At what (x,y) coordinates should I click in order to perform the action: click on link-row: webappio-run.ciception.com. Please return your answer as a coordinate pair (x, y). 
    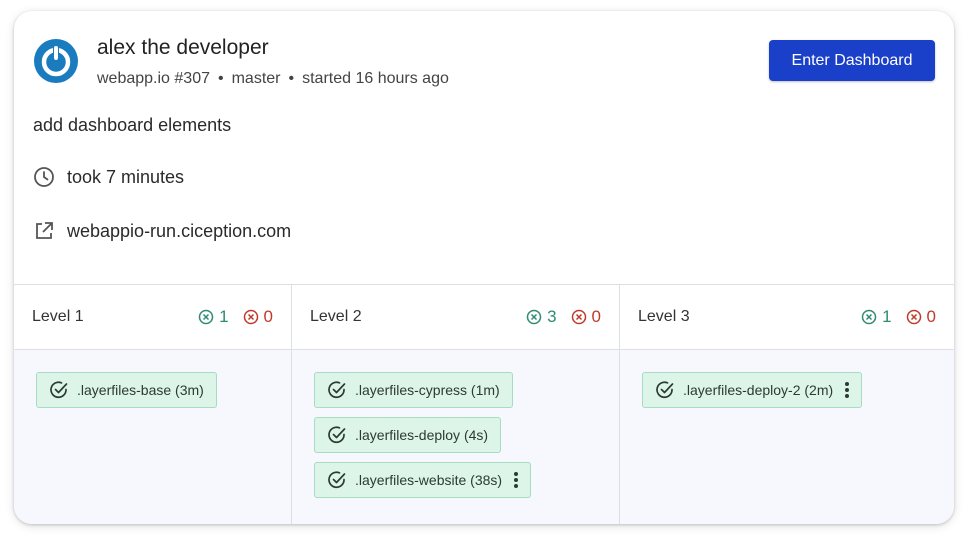
    Looking at the image, I should click on (162, 231).